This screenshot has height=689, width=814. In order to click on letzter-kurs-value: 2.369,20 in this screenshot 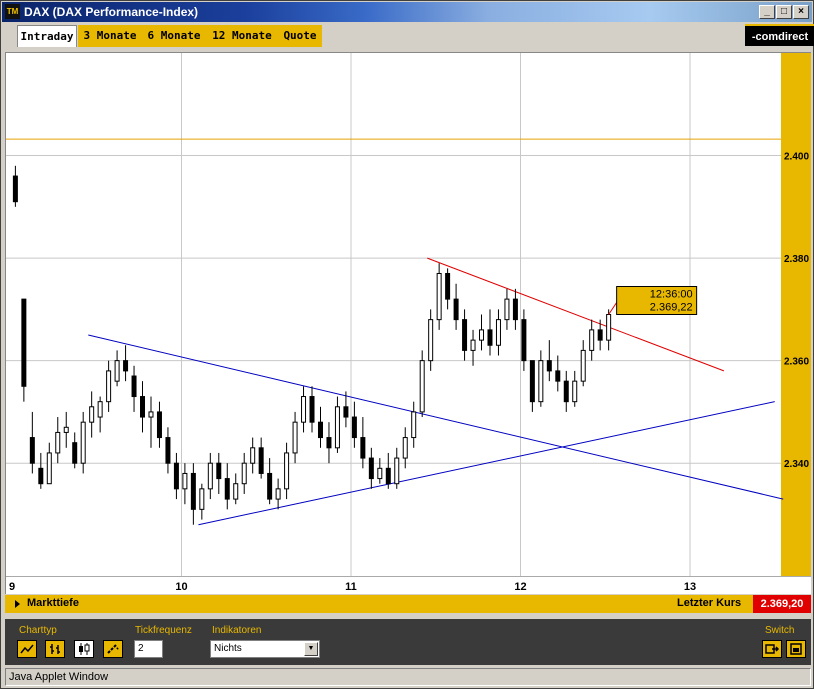, I will do `click(782, 604)`.